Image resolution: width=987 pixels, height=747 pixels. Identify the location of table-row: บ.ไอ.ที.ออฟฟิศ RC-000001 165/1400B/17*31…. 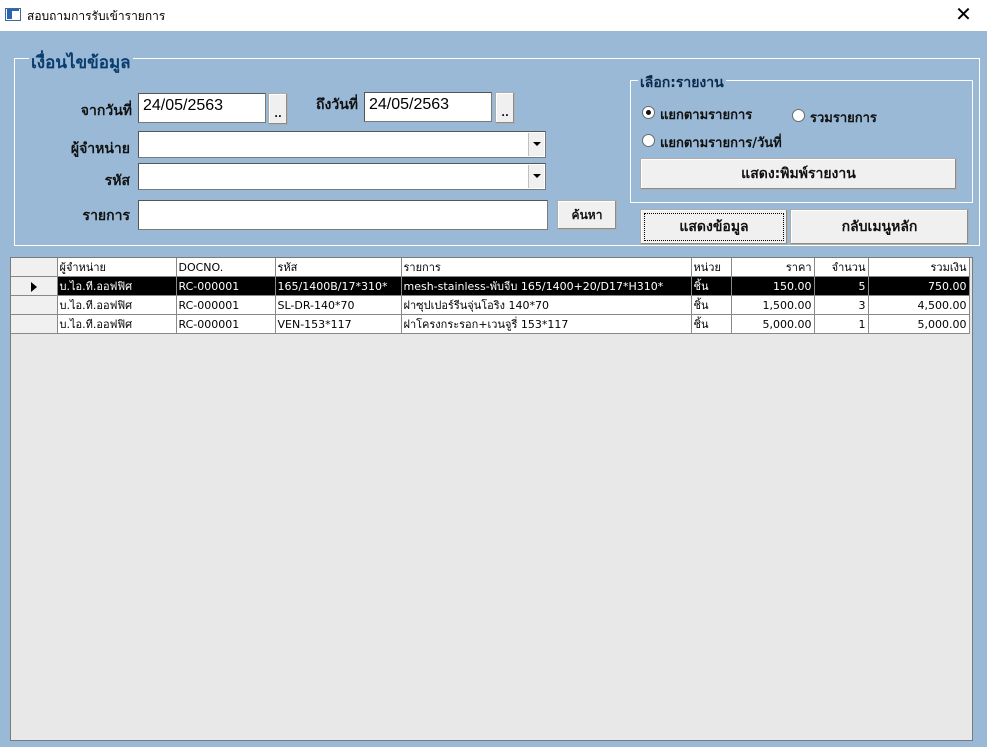
(490, 286).